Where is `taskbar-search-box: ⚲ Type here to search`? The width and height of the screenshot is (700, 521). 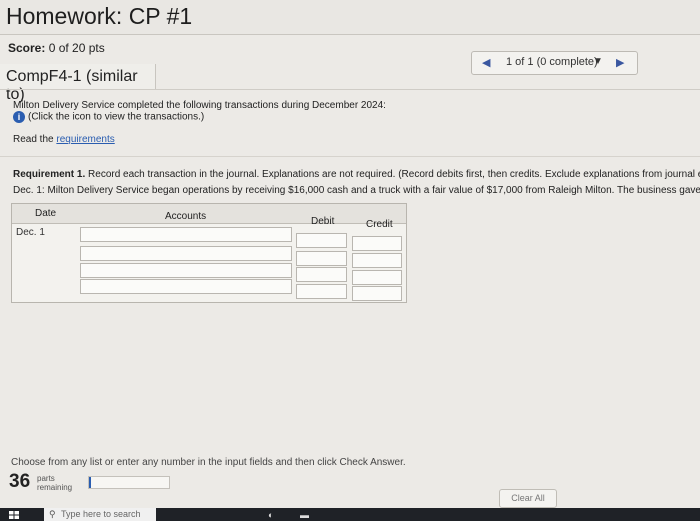 taskbar-search-box: ⚲ Type here to search is located at coordinates (100, 514).